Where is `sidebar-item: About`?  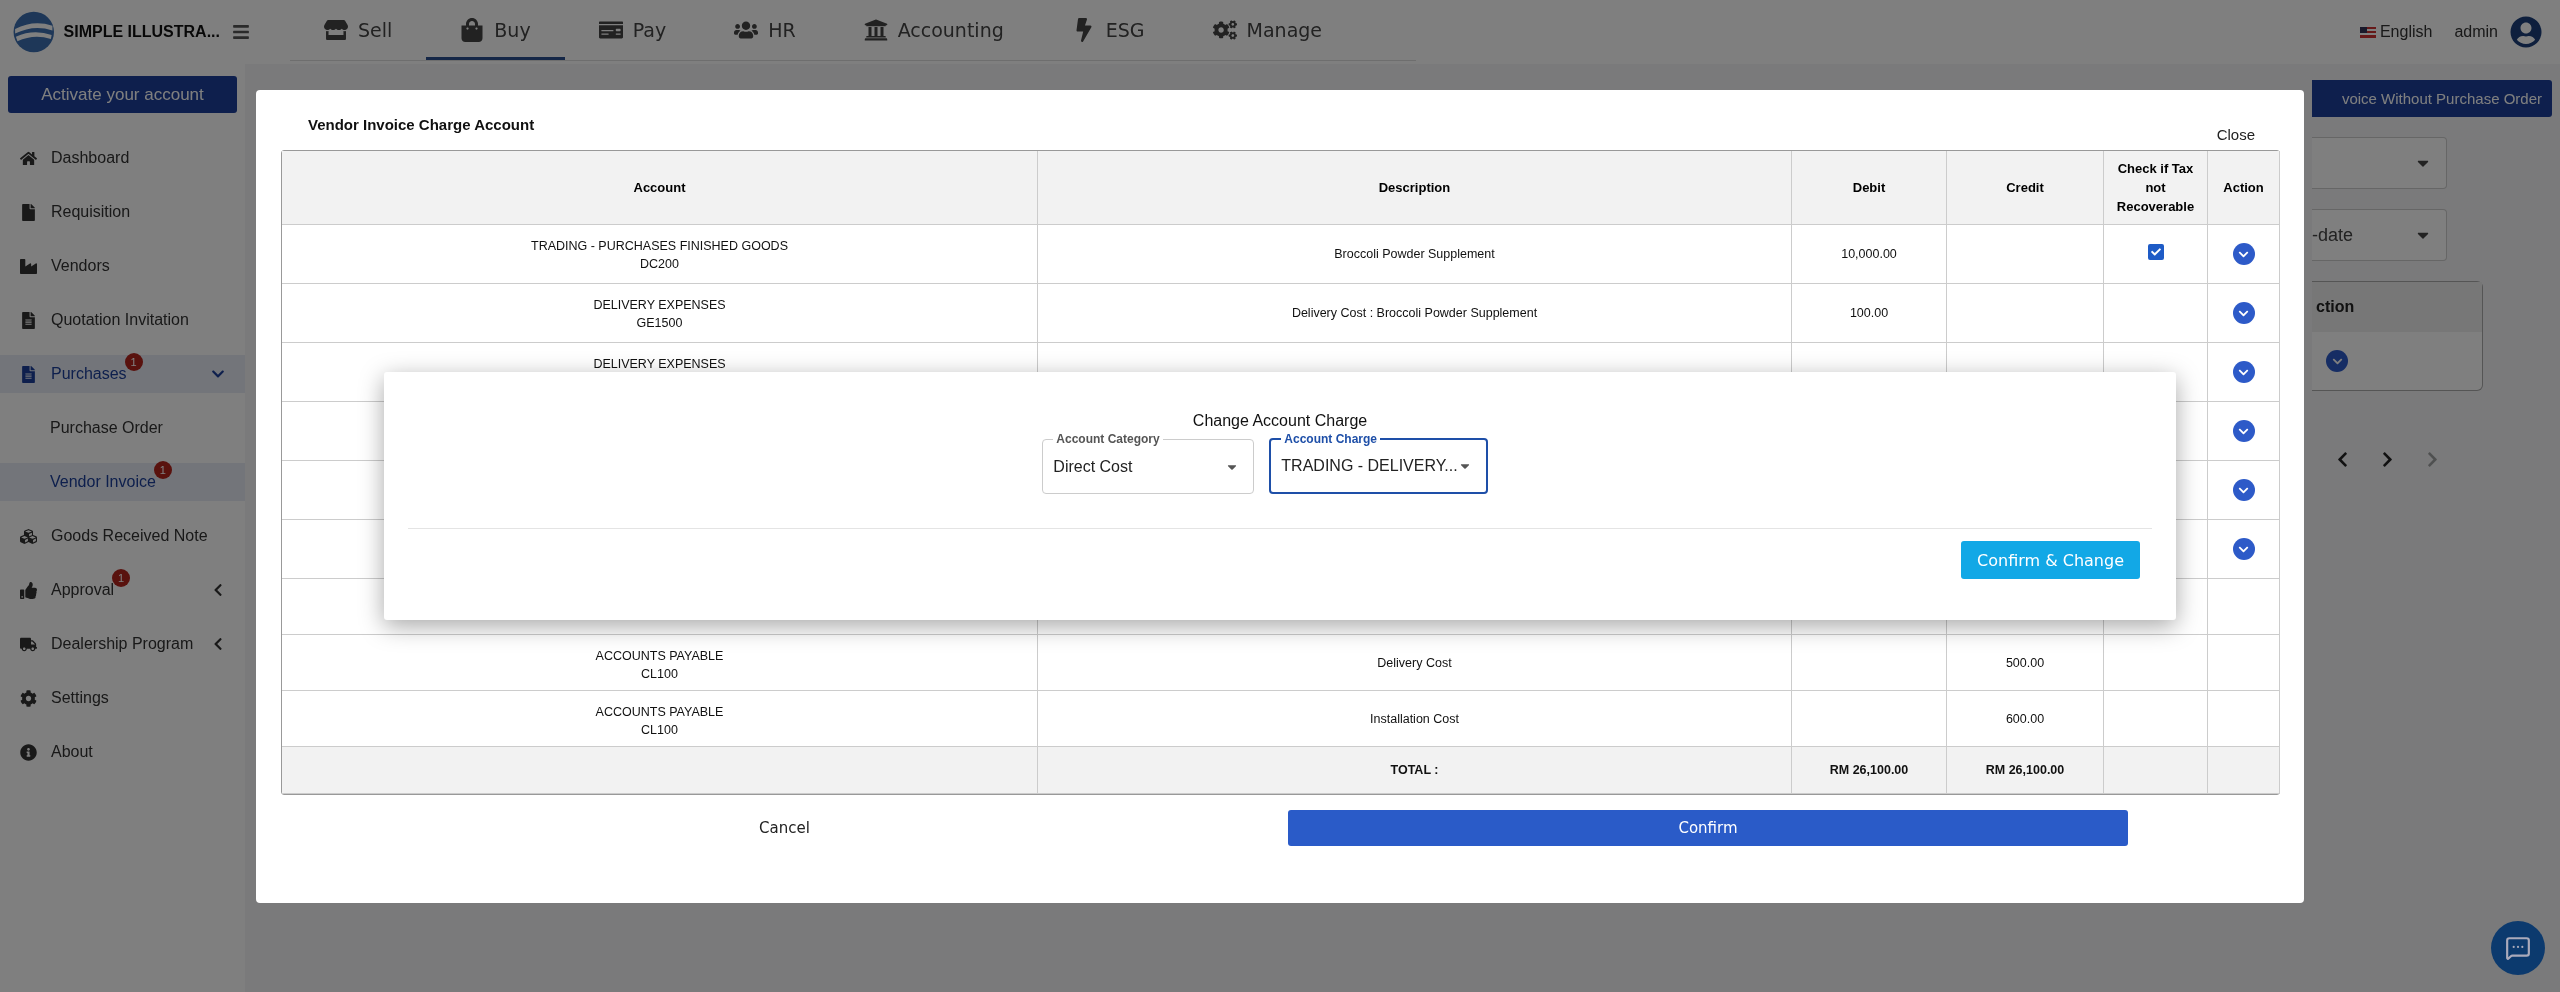 sidebar-item: About is located at coordinates (122, 752).